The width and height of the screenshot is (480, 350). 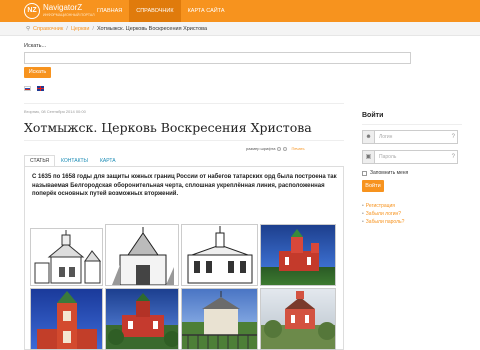 What do you see at coordinates (297, 148) in the screenshot?
I see `print-link: Печать` at bounding box center [297, 148].